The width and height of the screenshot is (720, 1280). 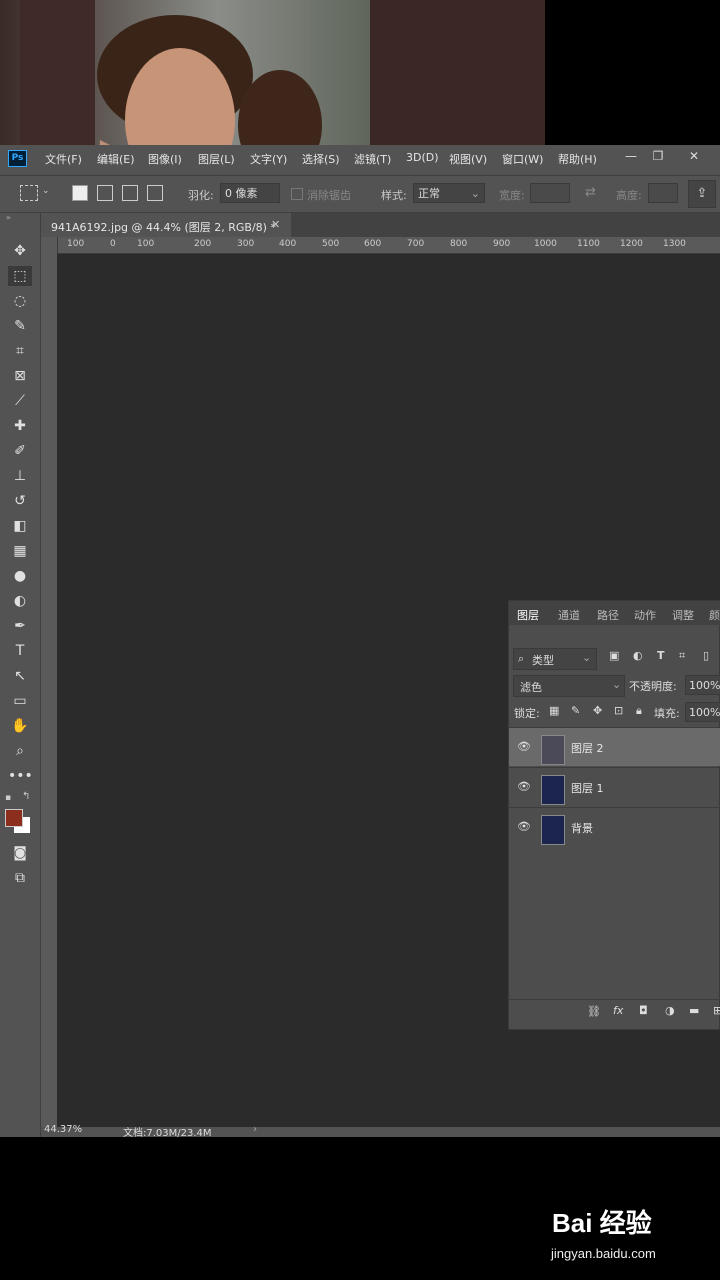 What do you see at coordinates (631, 156) in the screenshot?
I see `minimize-icon: —` at bounding box center [631, 156].